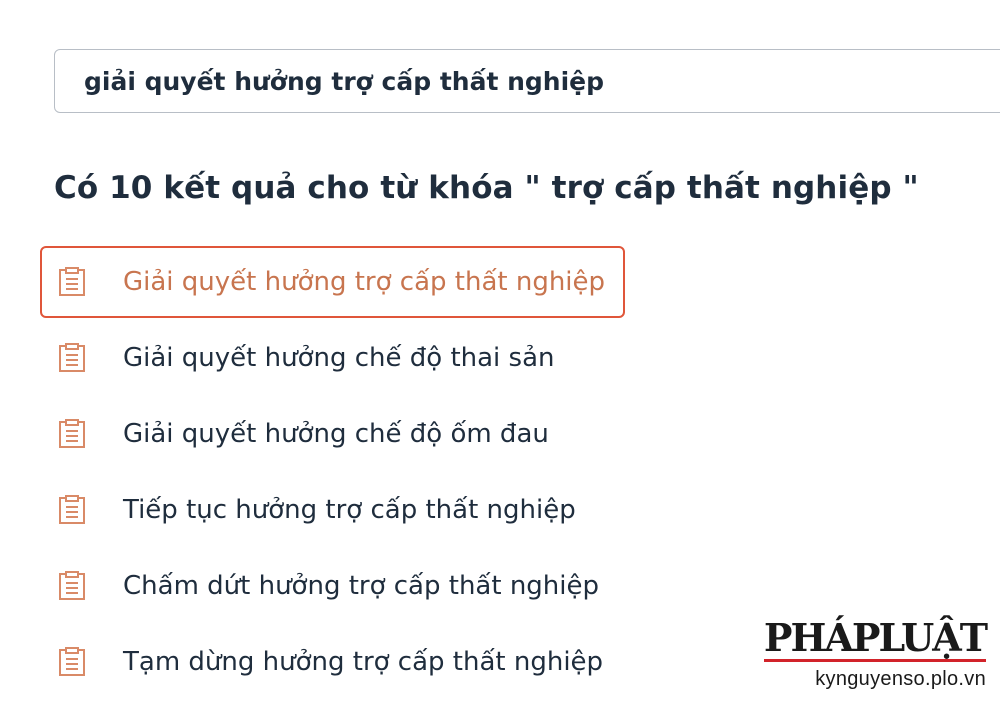 The height and width of the screenshot is (701, 1000). I want to click on result-item: Tiếp tục hưởng trợ cấp thất nghiệp, so click(318, 510).